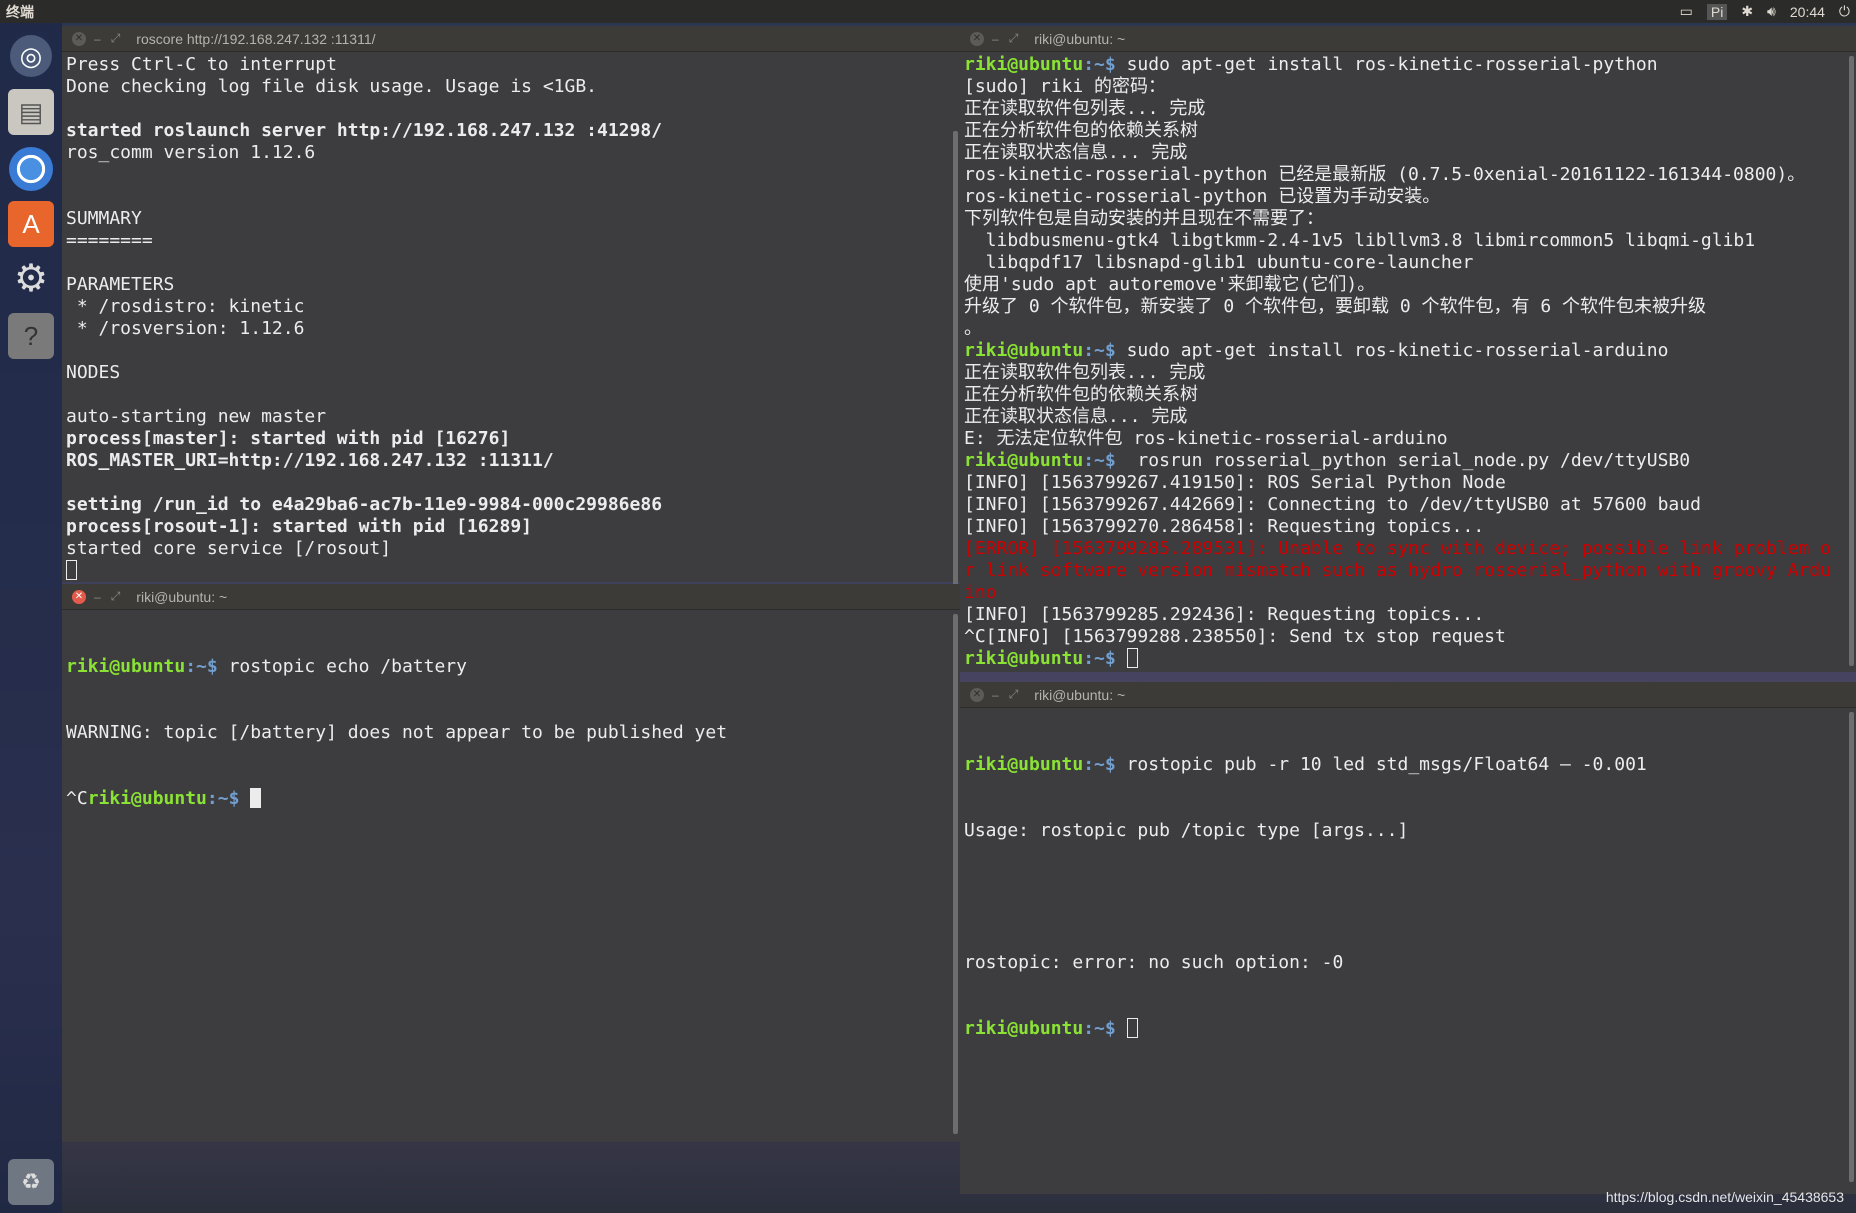 The width and height of the screenshot is (1856, 1213). What do you see at coordinates (1807, 12) in the screenshot?
I see `clock: 20:44` at bounding box center [1807, 12].